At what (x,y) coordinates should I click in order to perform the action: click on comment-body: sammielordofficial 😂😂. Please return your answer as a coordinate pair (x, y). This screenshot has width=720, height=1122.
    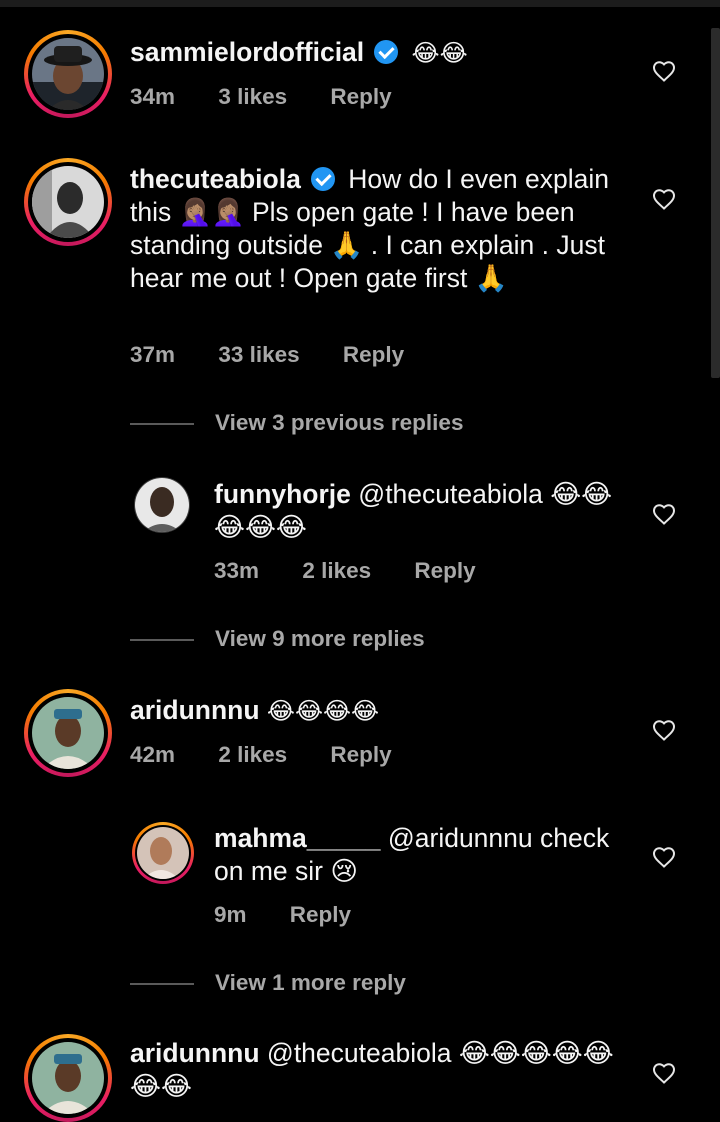
    Looking at the image, I should click on (380, 53).